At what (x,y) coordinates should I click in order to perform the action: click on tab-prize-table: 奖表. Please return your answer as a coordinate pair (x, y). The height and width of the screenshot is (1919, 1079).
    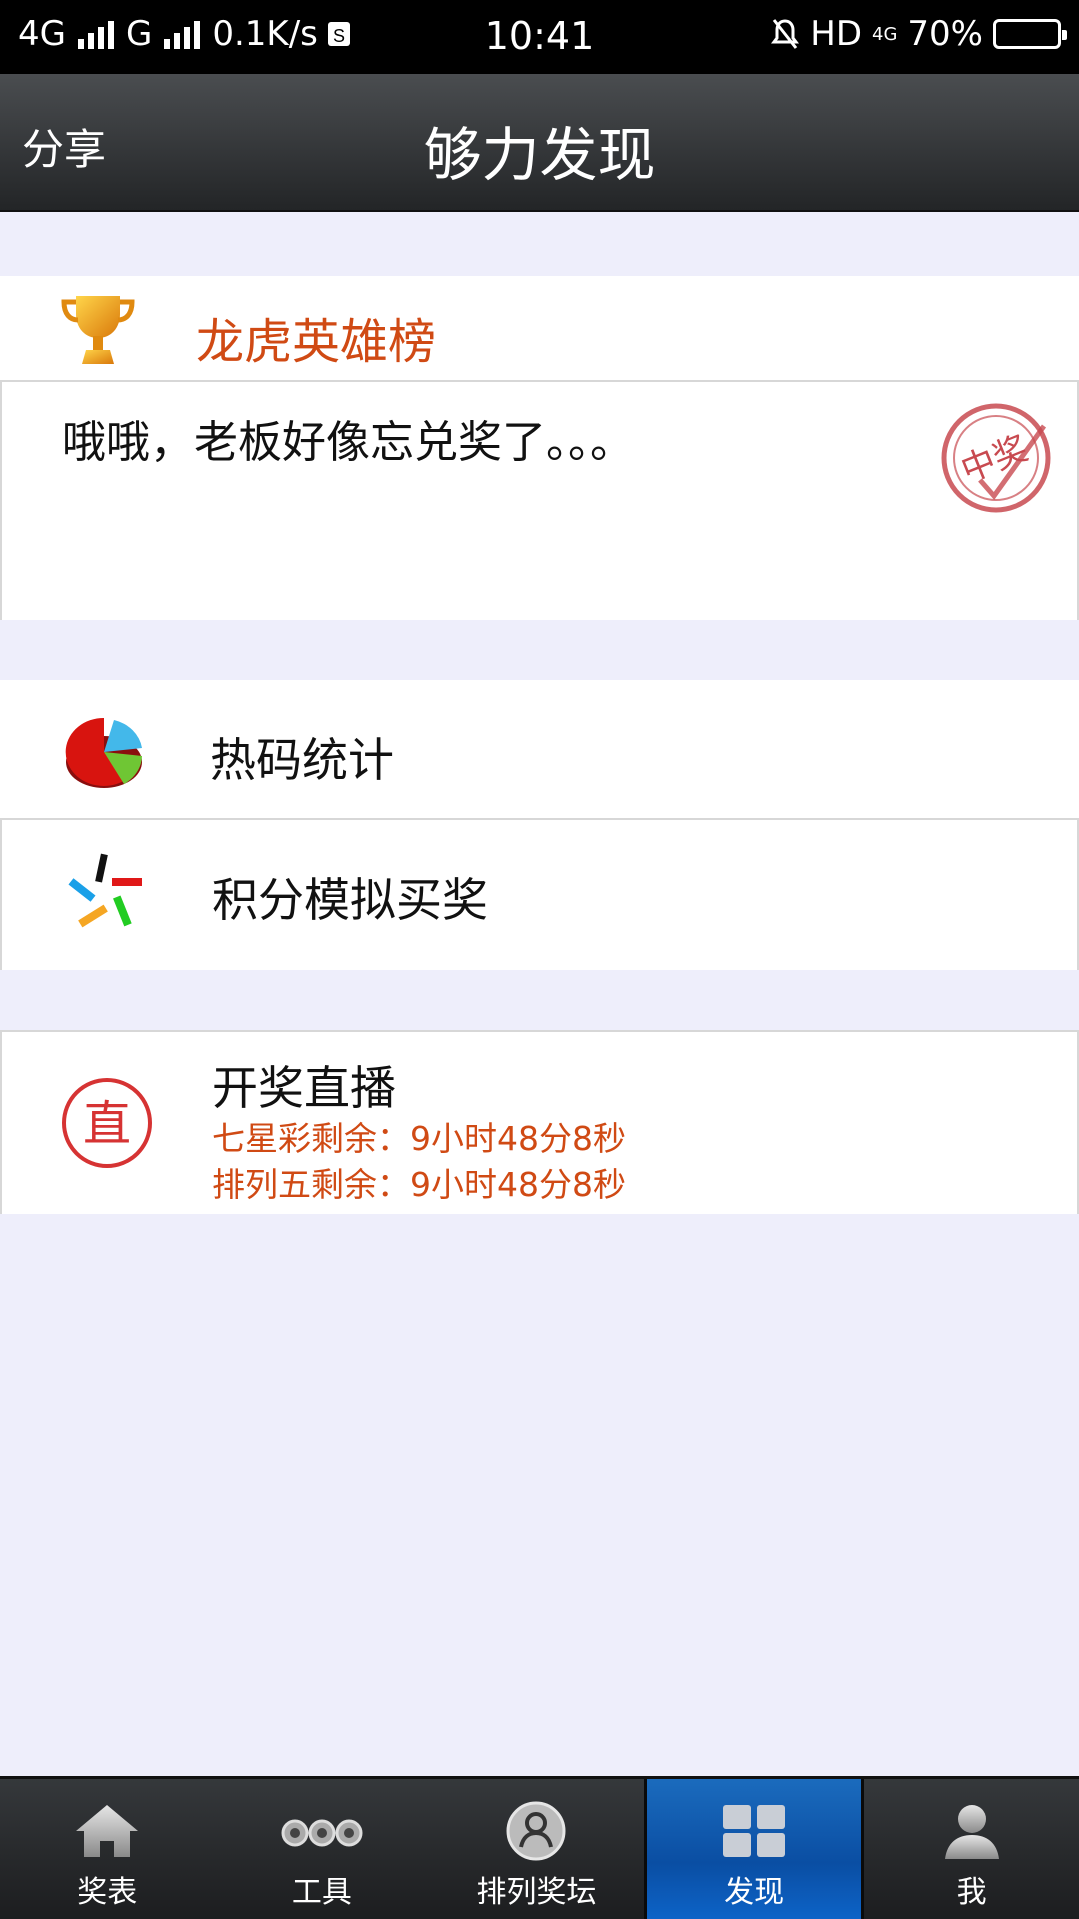
    Looking at the image, I should click on (107, 1849).